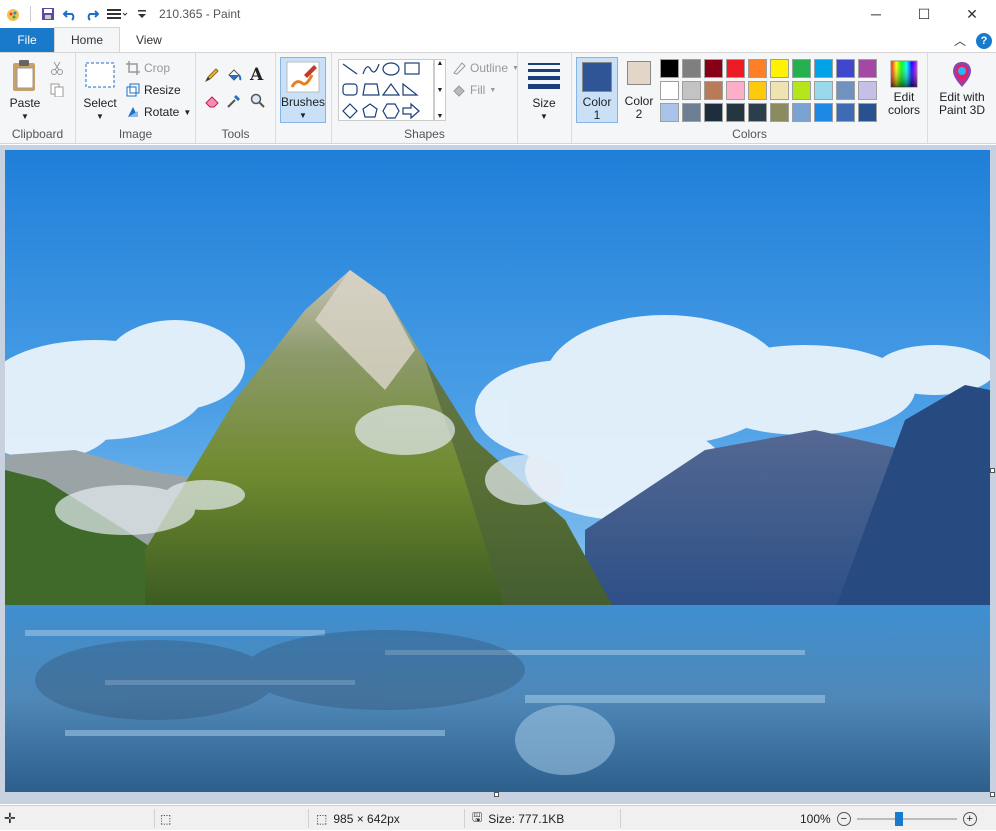 The width and height of the screenshot is (996, 831). What do you see at coordinates (148, 68) in the screenshot?
I see `crop-button: Crop` at bounding box center [148, 68].